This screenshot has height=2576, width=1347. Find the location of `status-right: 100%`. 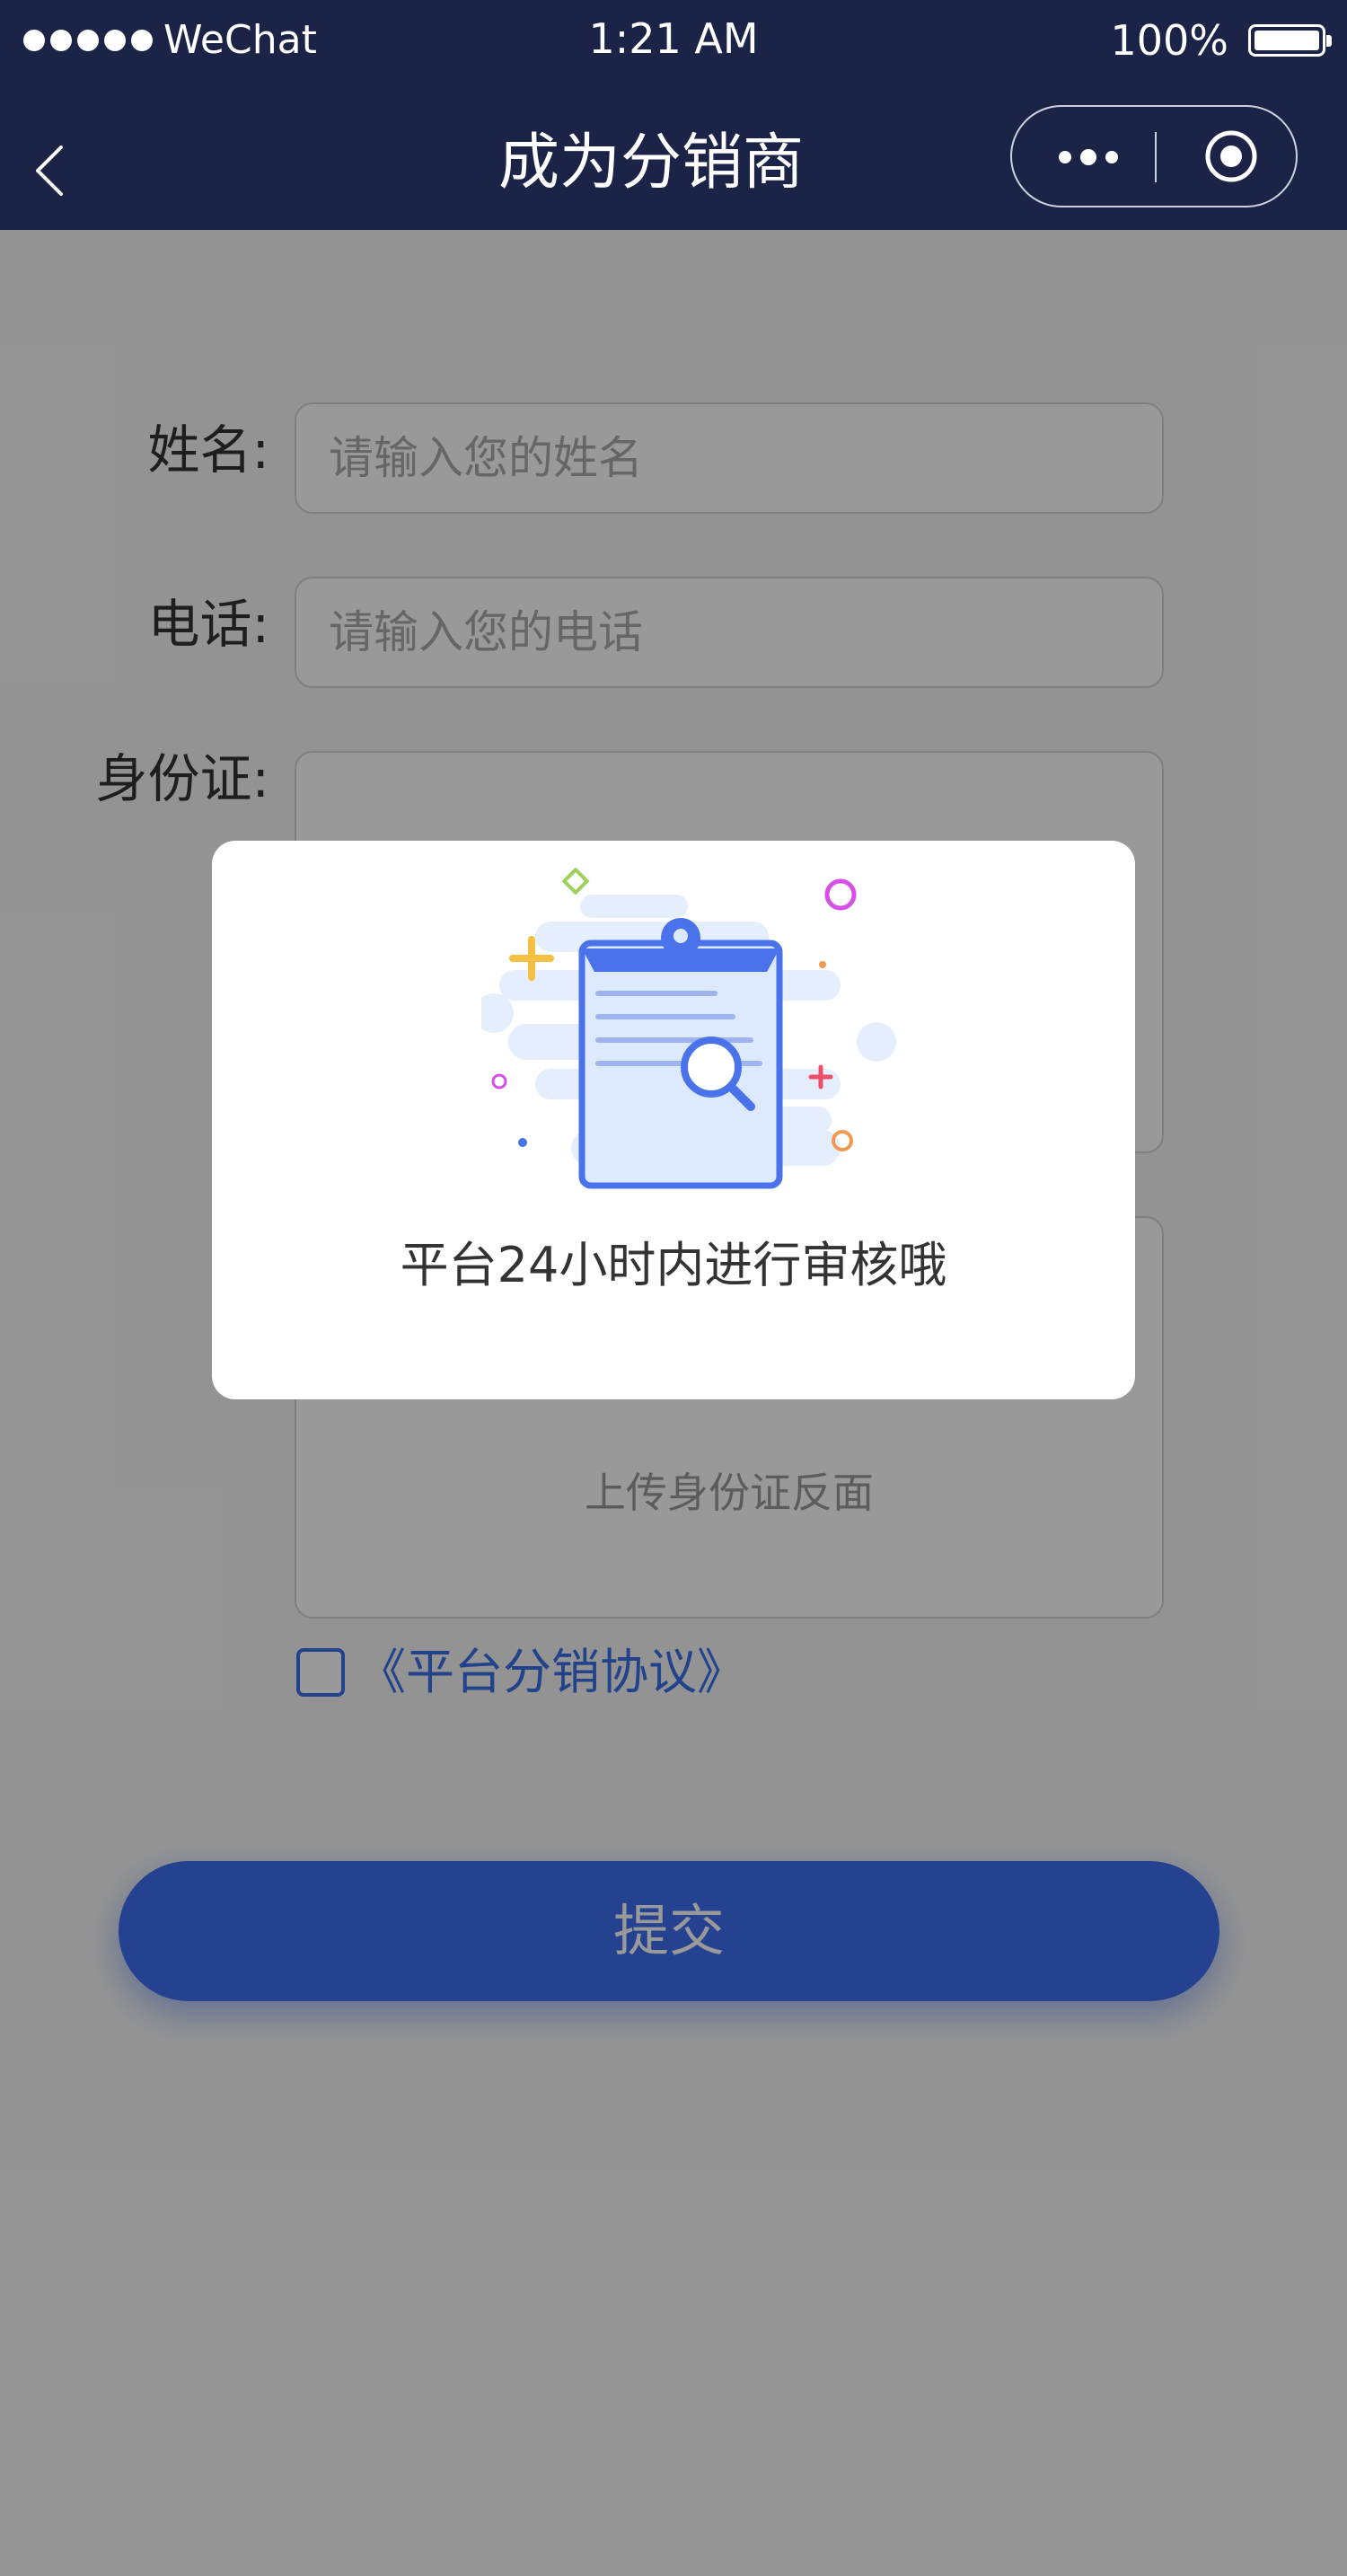

status-right: 100% is located at coordinates (1221, 40).